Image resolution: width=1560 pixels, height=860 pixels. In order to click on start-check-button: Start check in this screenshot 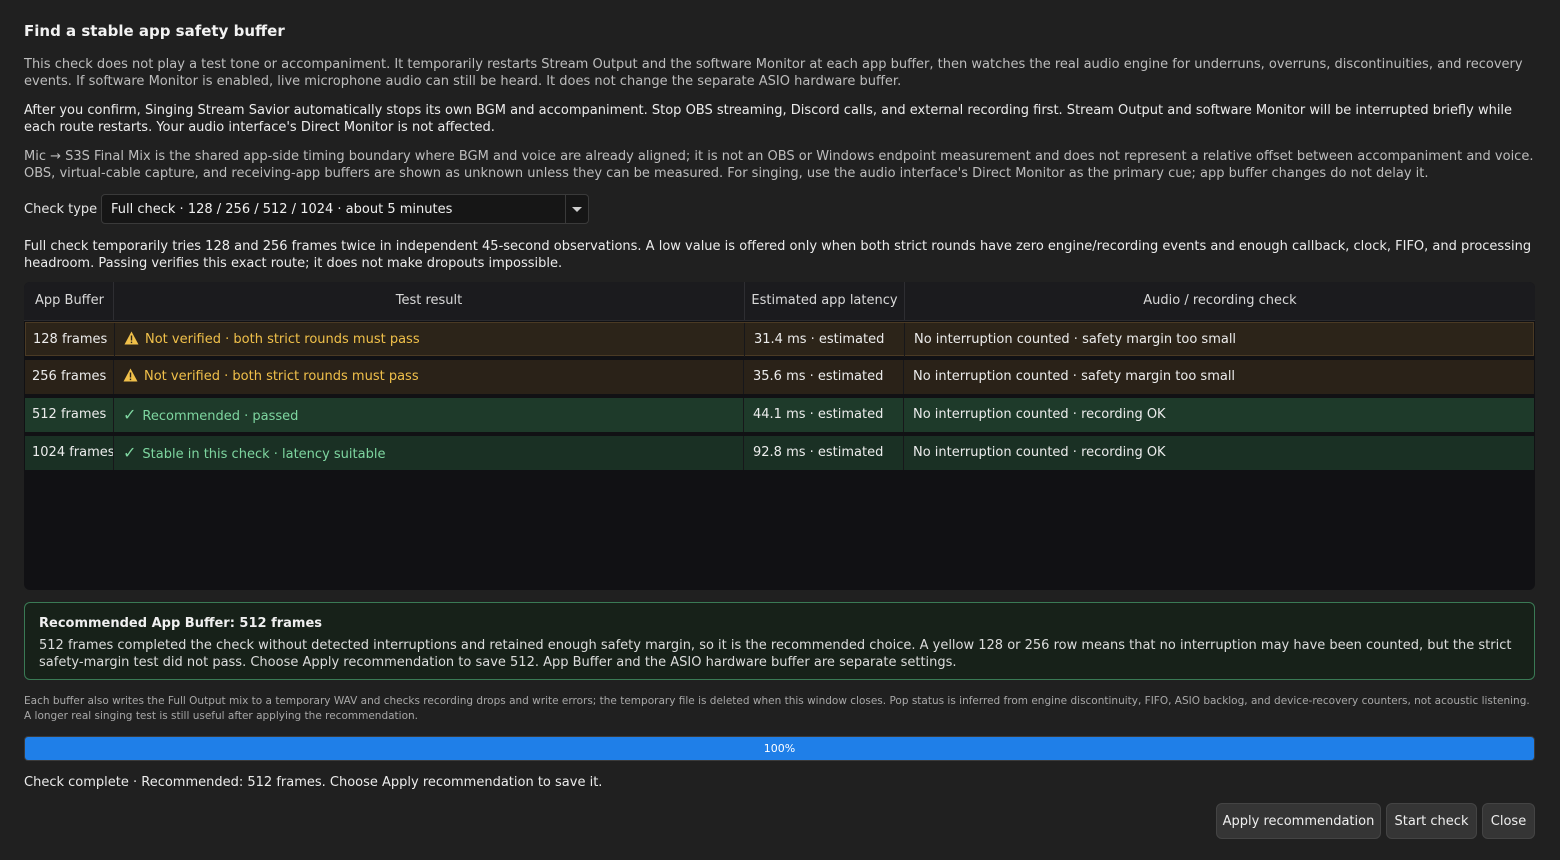, I will do `click(1431, 821)`.